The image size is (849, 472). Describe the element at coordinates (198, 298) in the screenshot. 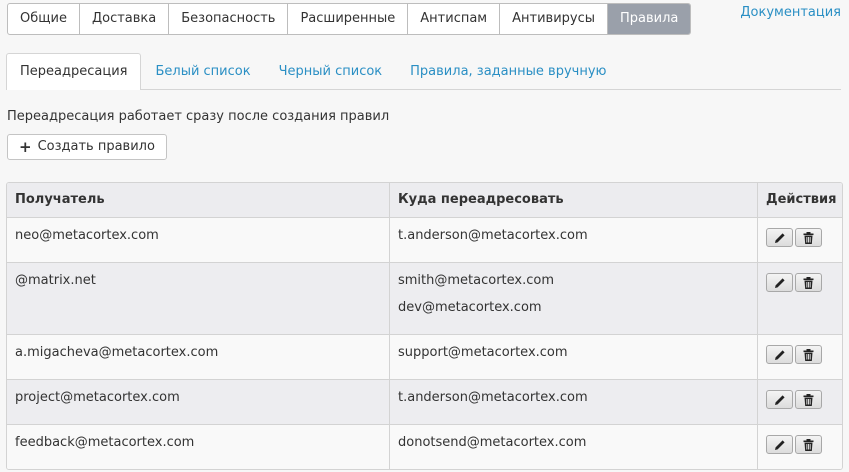

I see `recipient-cell: @matrix.net` at that location.